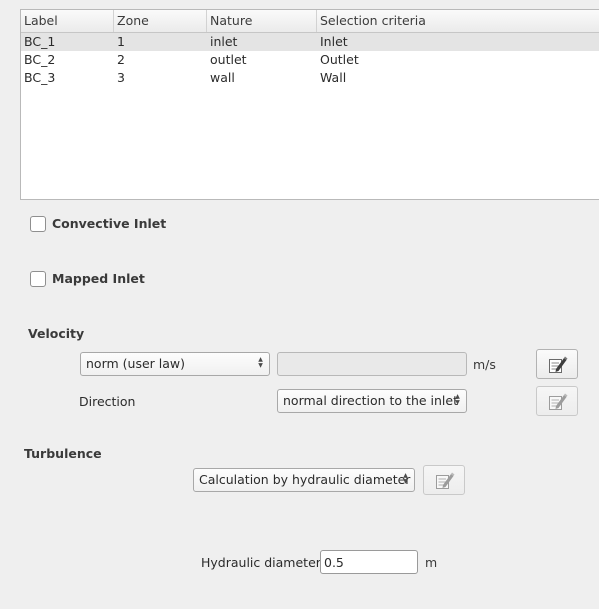 The image size is (599, 609). I want to click on velocity-section-title: Velocity, so click(56, 333).